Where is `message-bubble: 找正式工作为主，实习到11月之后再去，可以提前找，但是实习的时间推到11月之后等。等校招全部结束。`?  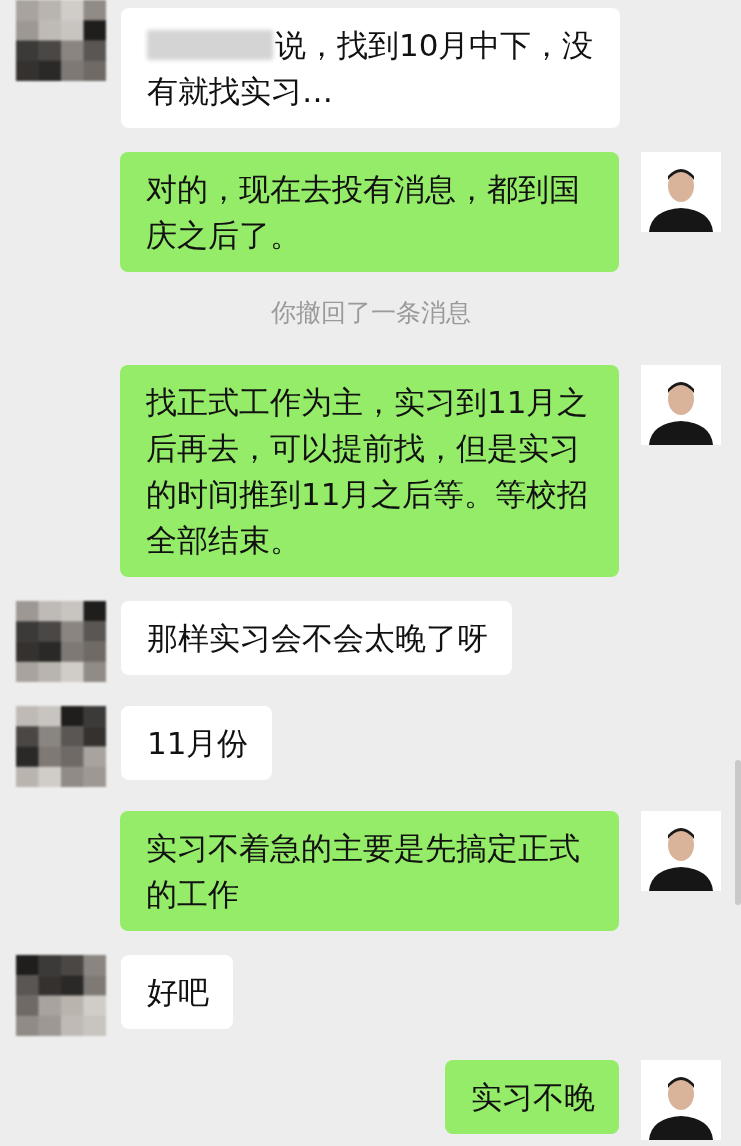 message-bubble: 找正式工作为主，实习到11月之后再去，可以提前找，但是实习的时间推到11月之后等。等校招全部结束。 is located at coordinates (369, 471).